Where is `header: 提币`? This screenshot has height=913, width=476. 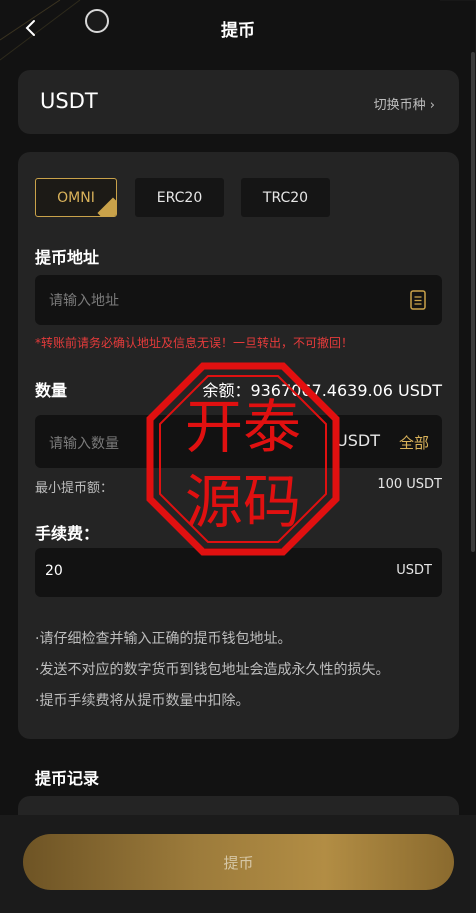 header: 提币 is located at coordinates (238, 28).